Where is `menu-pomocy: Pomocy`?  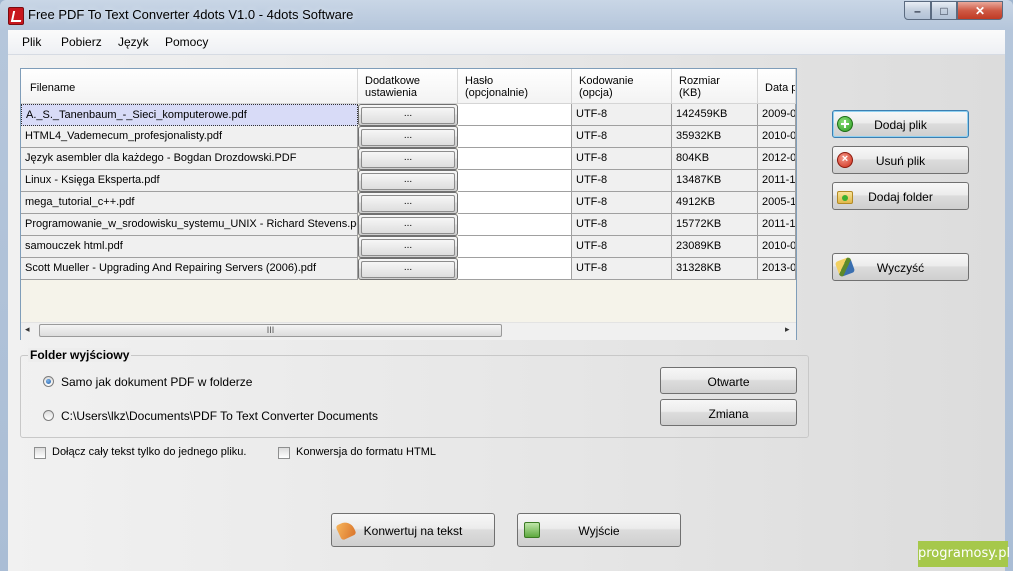 menu-pomocy: Pomocy is located at coordinates (186, 42).